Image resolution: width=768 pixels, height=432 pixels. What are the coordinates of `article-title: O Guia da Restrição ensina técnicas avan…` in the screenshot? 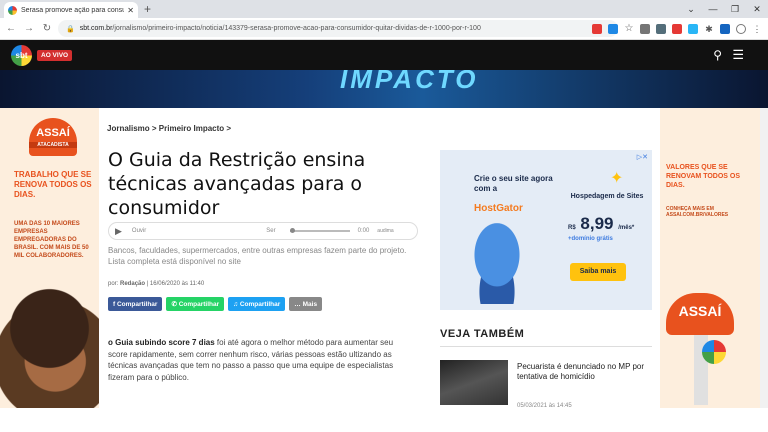 It's located at (237, 184).